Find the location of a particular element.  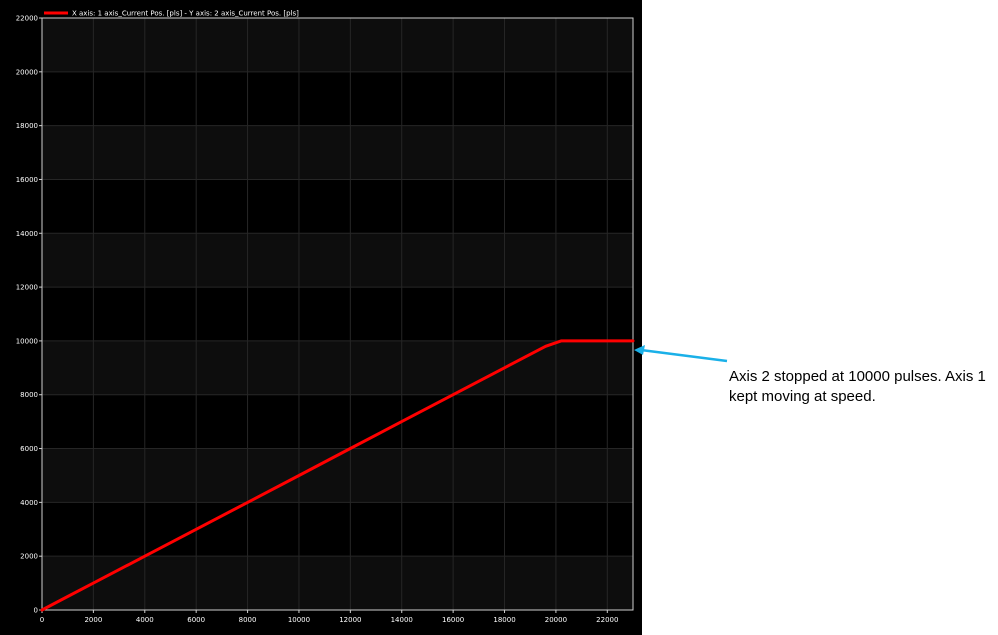

y-tick-label: 22000 is located at coordinates (27, 19).